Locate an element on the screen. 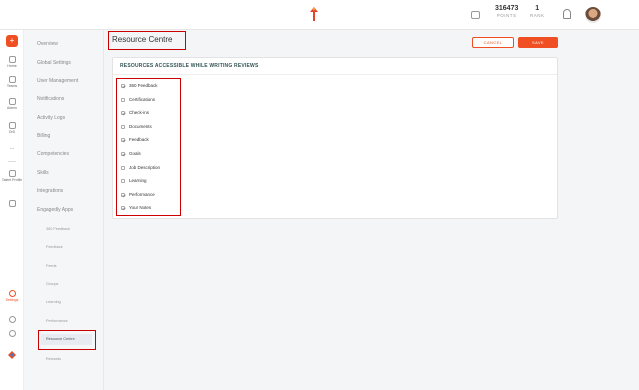  resource-item-goals: Goals is located at coordinates (131, 153).